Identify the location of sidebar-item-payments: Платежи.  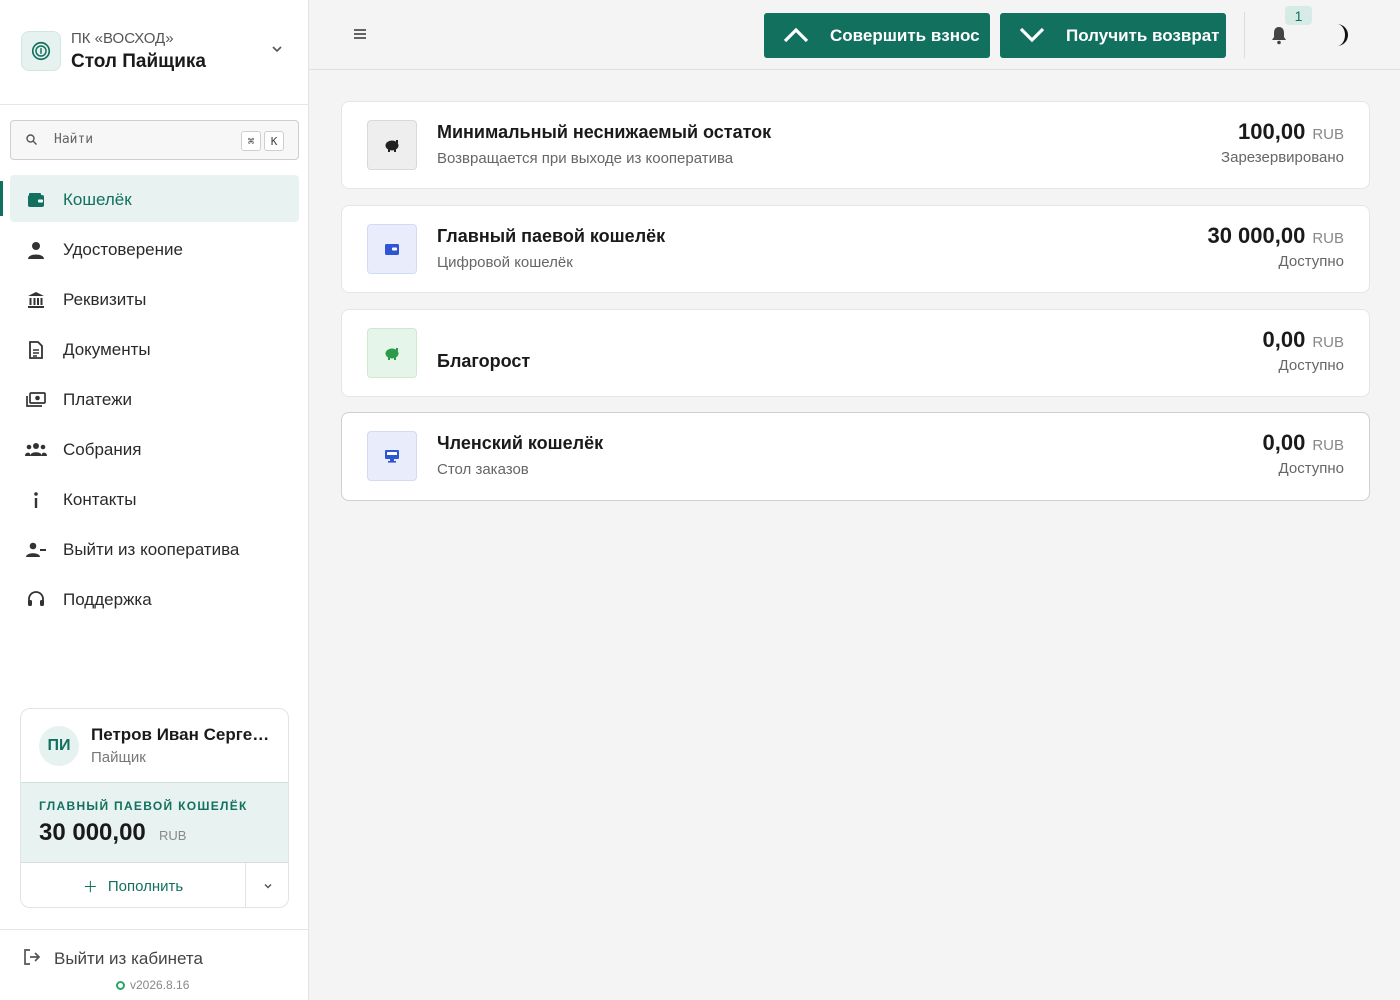
(154, 400).